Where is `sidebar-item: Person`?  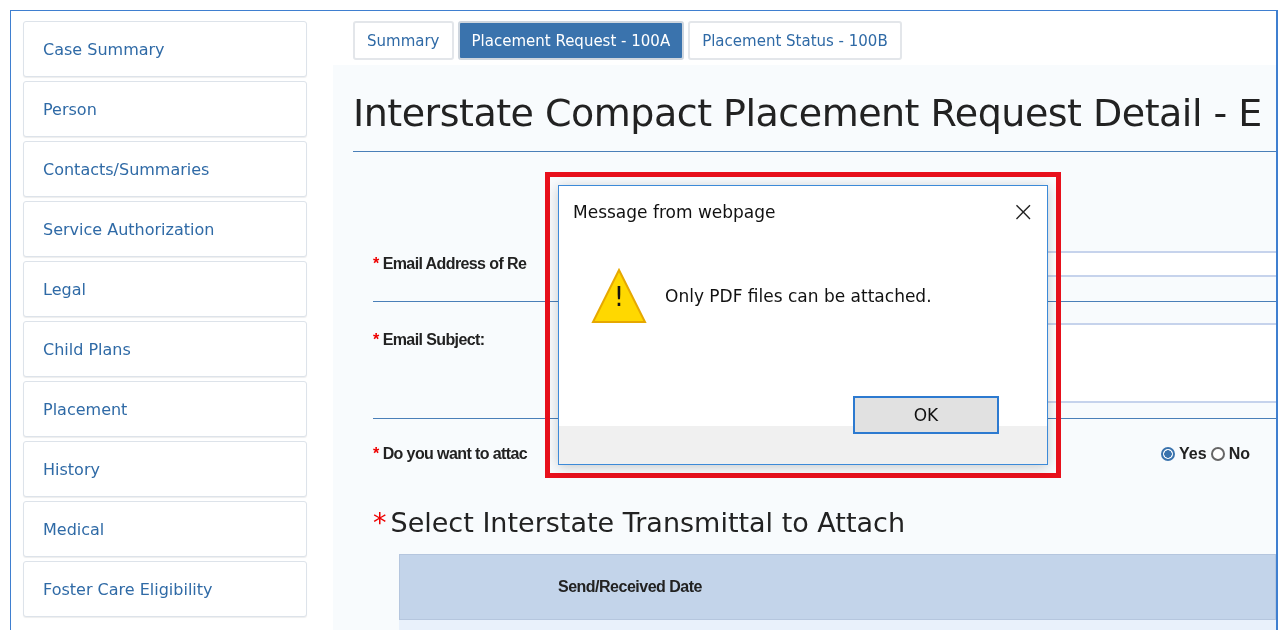
sidebar-item: Person is located at coordinates (165, 109).